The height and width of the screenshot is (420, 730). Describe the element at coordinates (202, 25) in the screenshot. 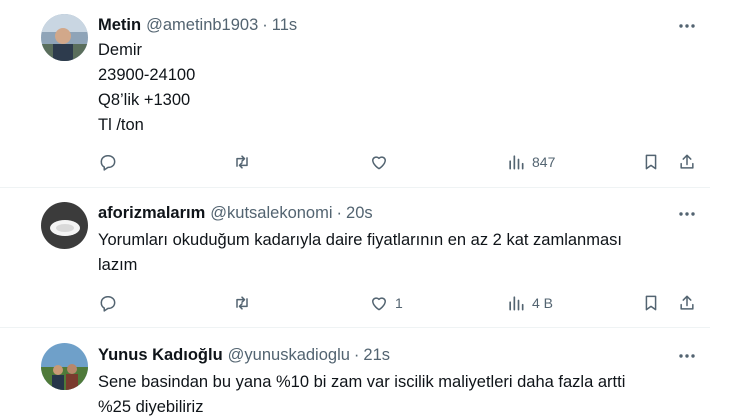

I see `user-handle: @ametinb1903` at that location.